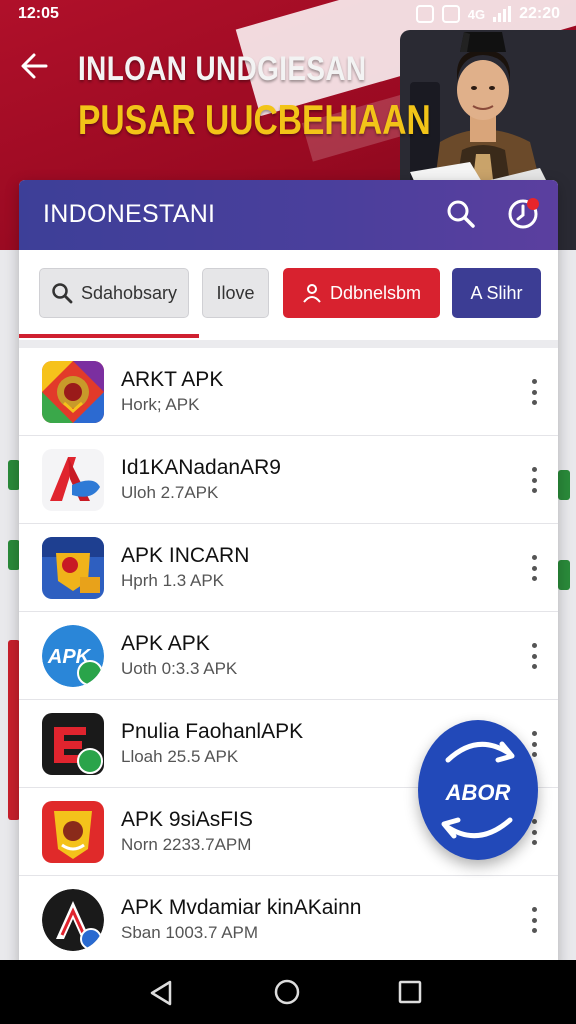 The height and width of the screenshot is (1024, 576). What do you see at coordinates (129, 292) in the screenshot?
I see `search-chip-label: Sdahobsary` at bounding box center [129, 292].